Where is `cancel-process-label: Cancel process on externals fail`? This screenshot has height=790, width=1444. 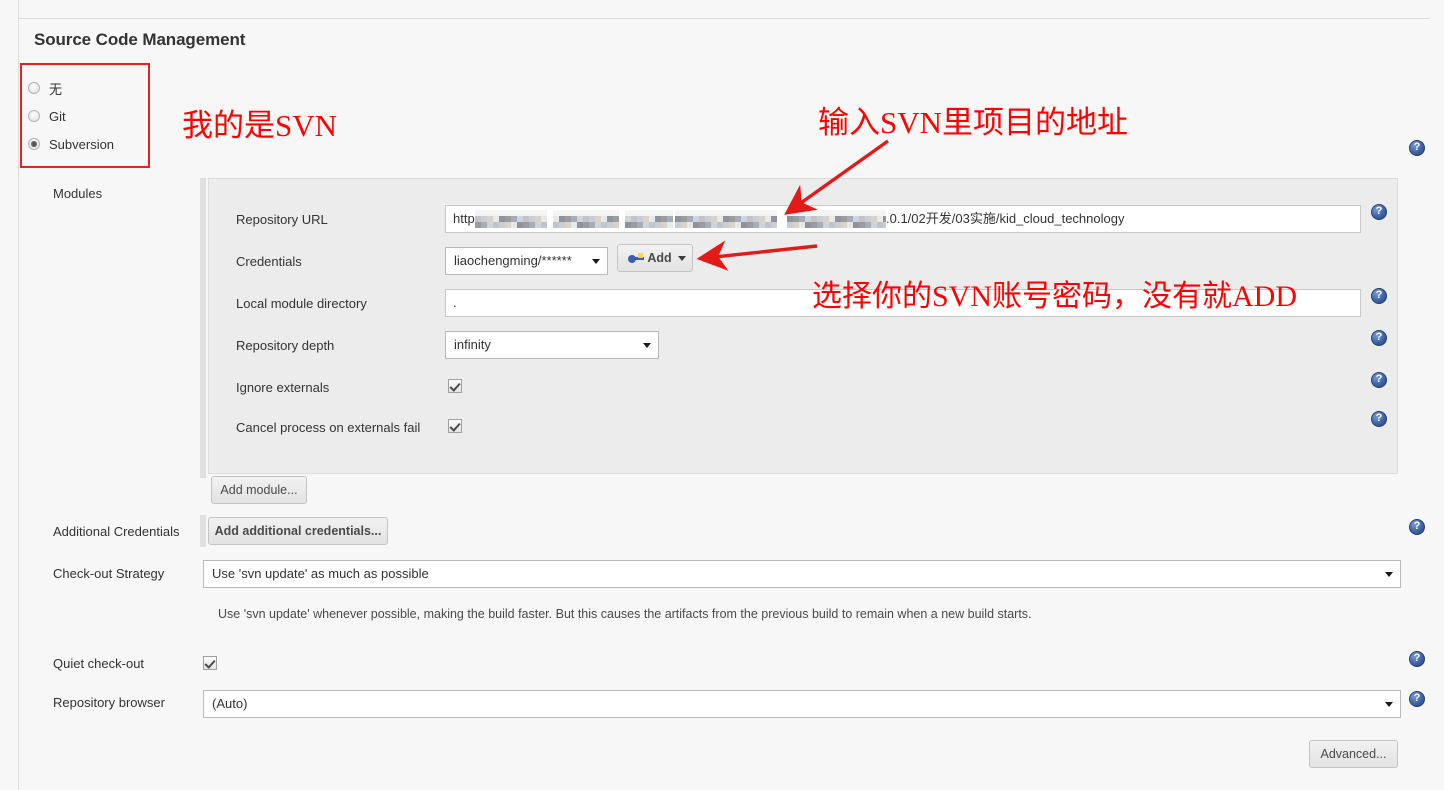
cancel-process-label: Cancel process on externals fail is located at coordinates (328, 427).